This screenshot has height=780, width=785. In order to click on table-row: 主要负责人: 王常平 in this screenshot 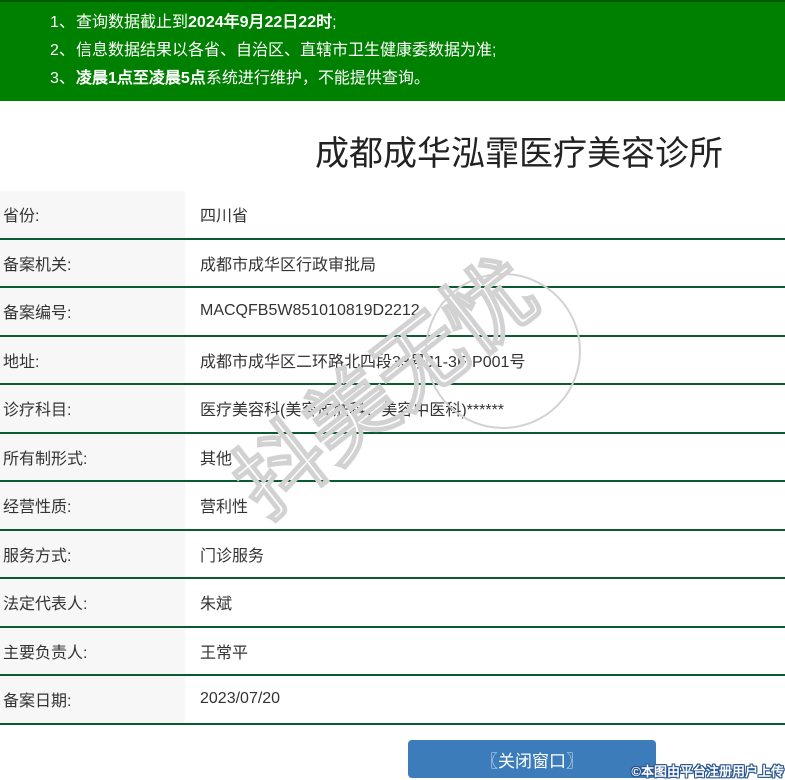, I will do `click(392, 651)`.